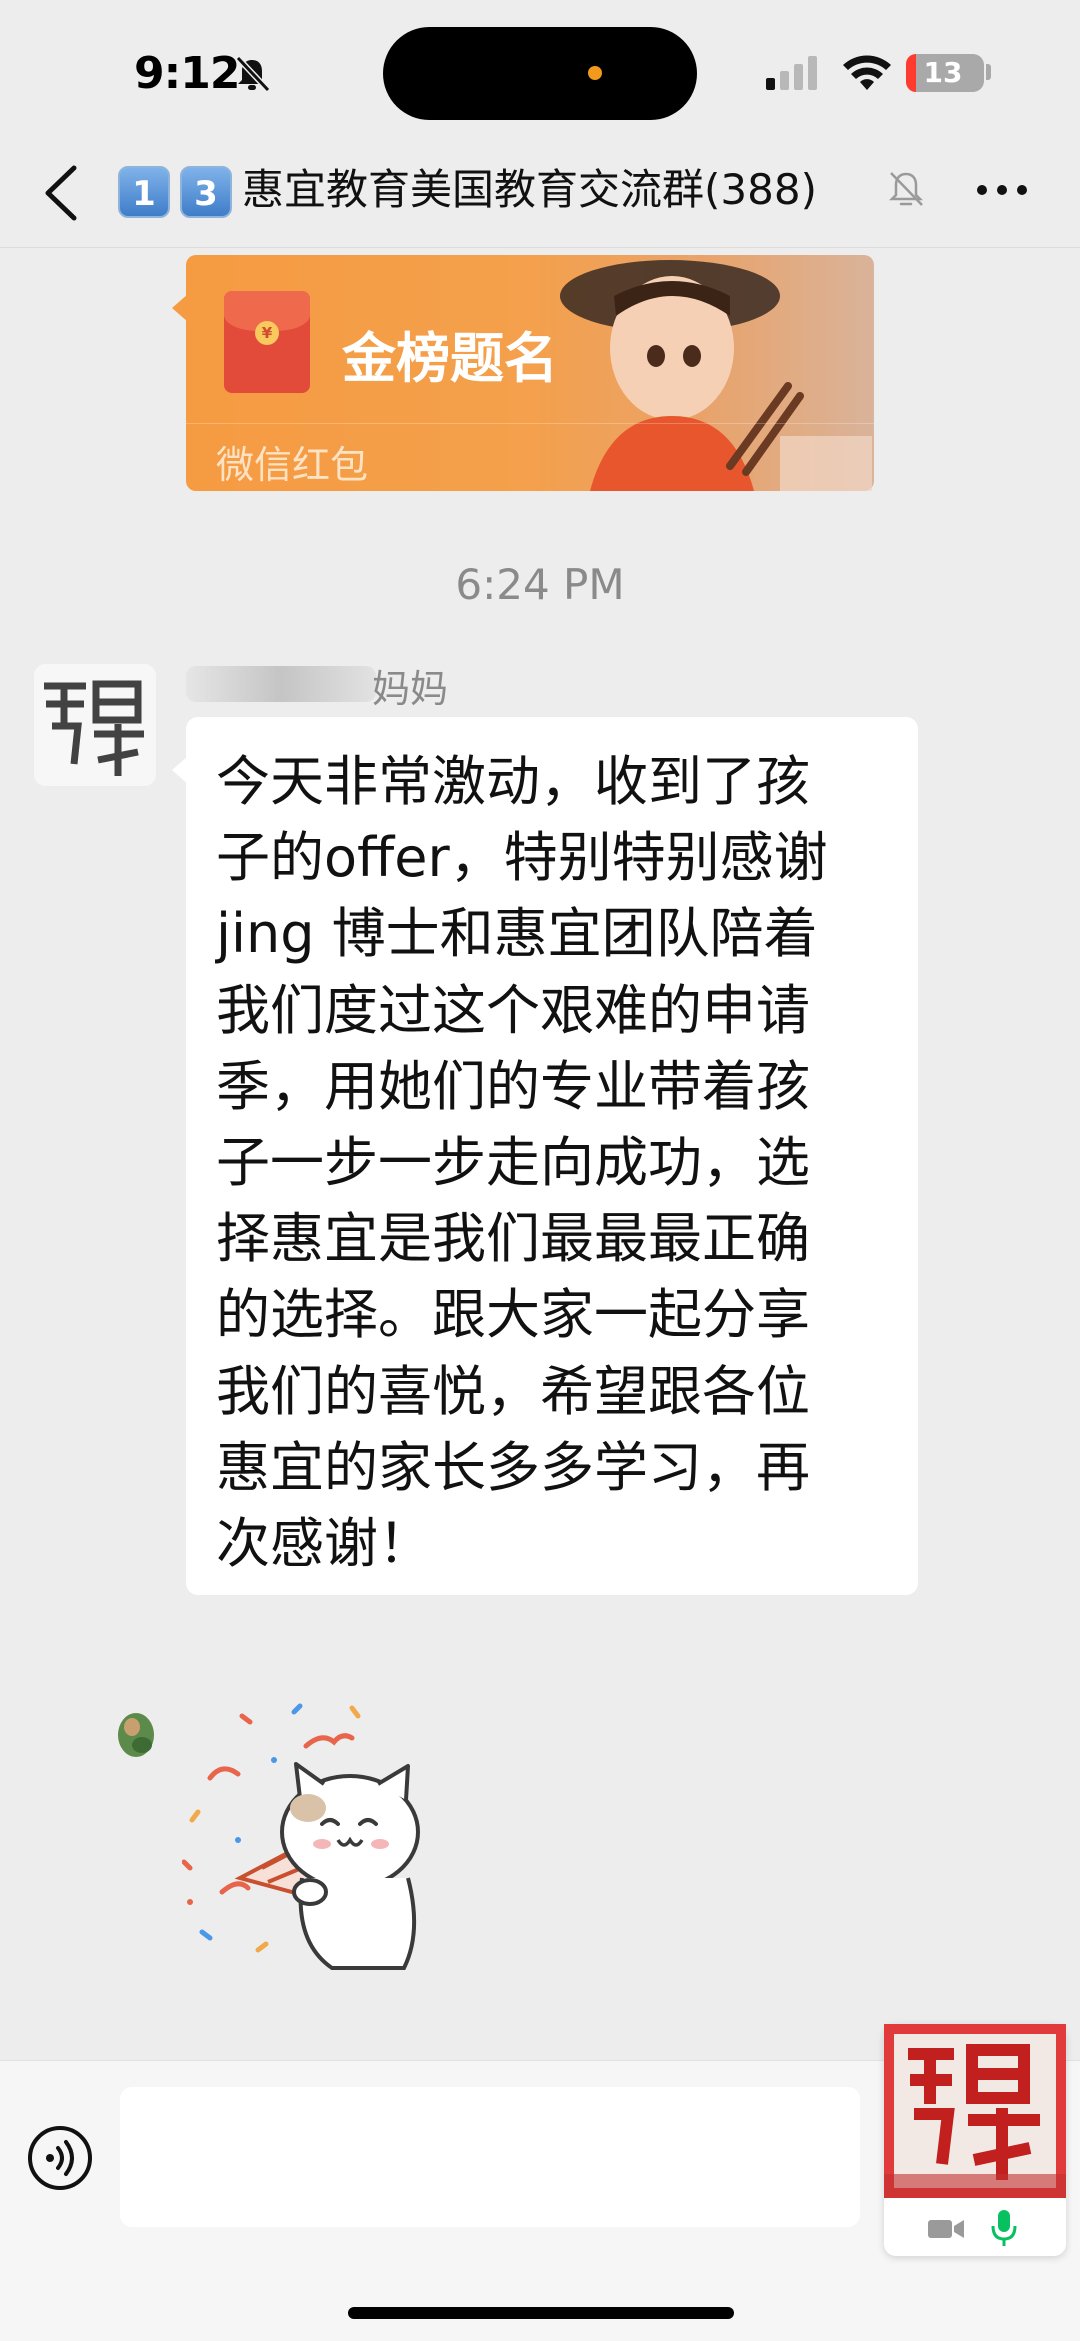 The image size is (1080, 2341). What do you see at coordinates (975, 2111) in the screenshot?
I see `floating-window-preview` at bounding box center [975, 2111].